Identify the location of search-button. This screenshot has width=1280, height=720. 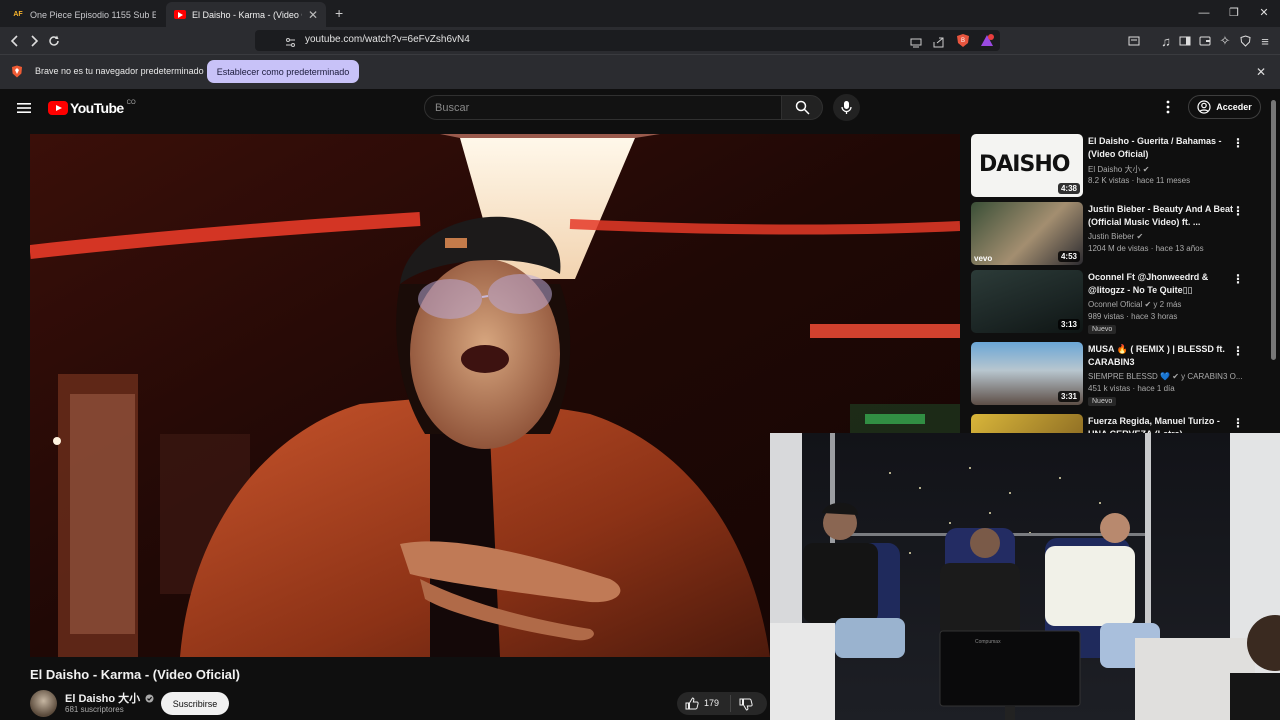
(802, 107).